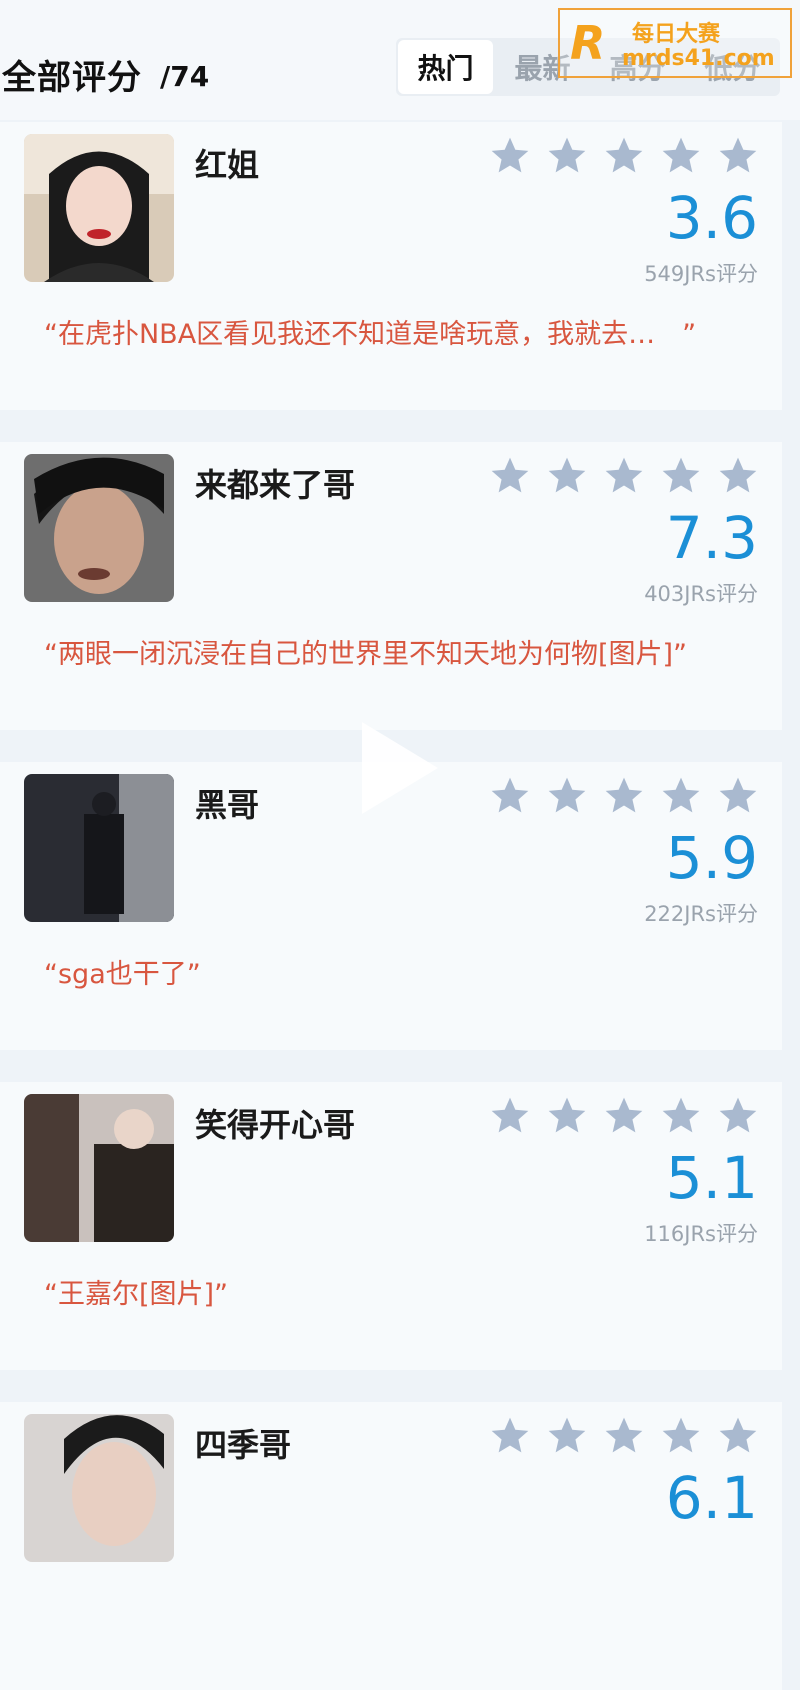 The height and width of the screenshot is (1690, 800). What do you see at coordinates (676, 34) in the screenshot?
I see `watermark-line1: 每日大赛` at bounding box center [676, 34].